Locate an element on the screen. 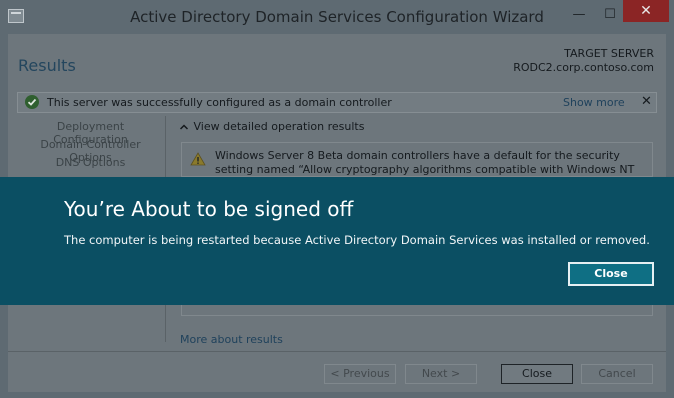  close-button: Close is located at coordinates (537, 374).